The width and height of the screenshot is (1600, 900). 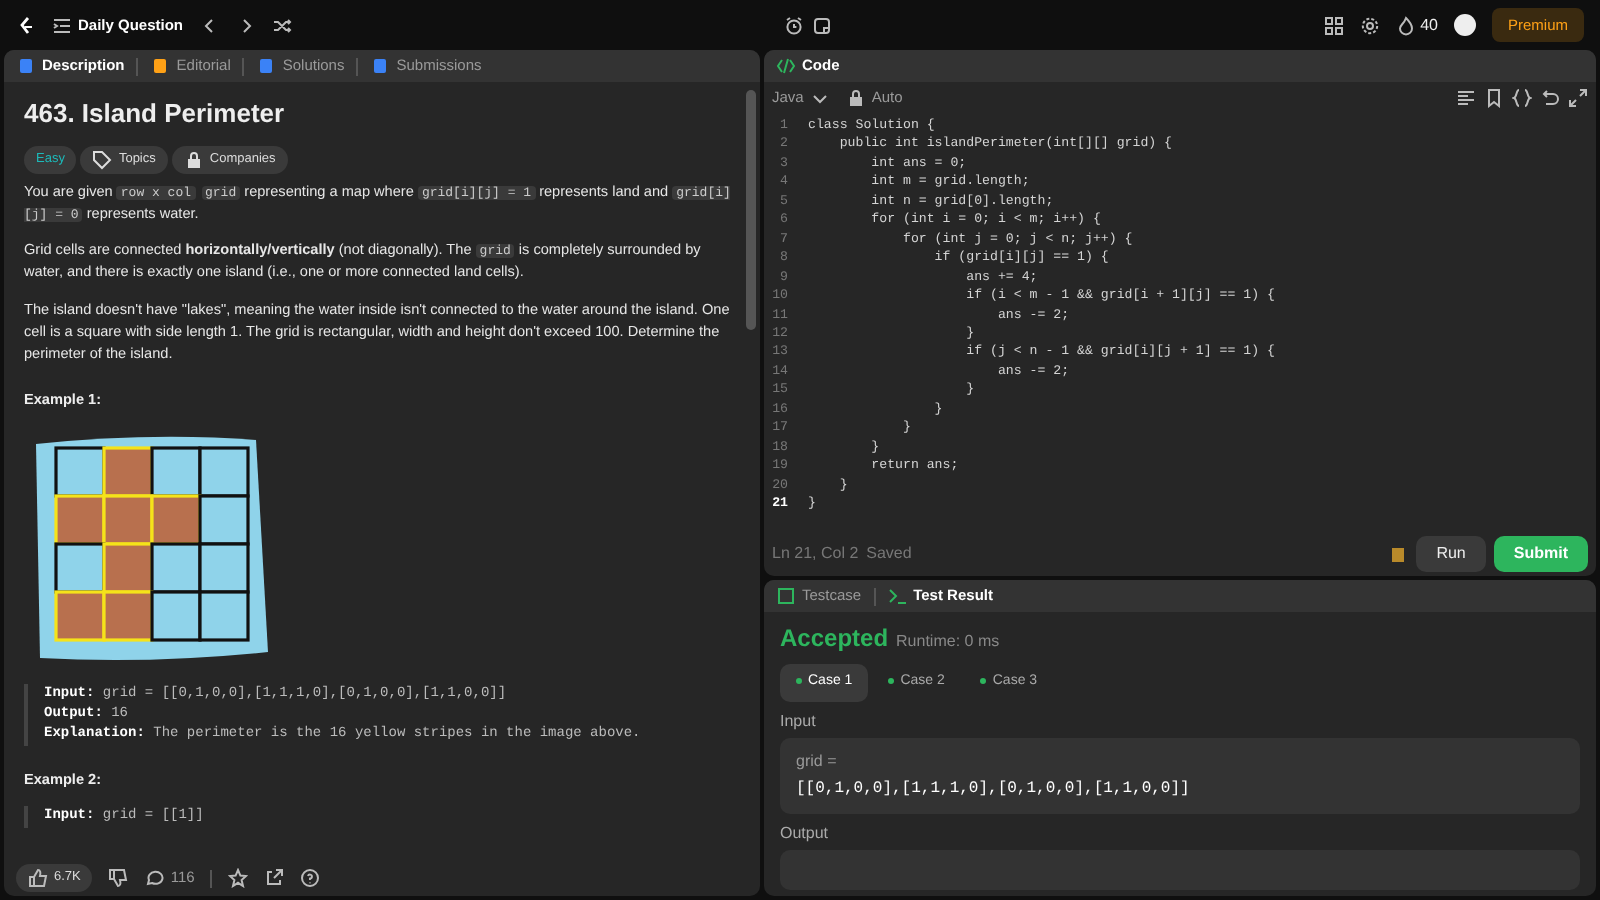 I want to click on variable-name: grid =, so click(x=817, y=761).